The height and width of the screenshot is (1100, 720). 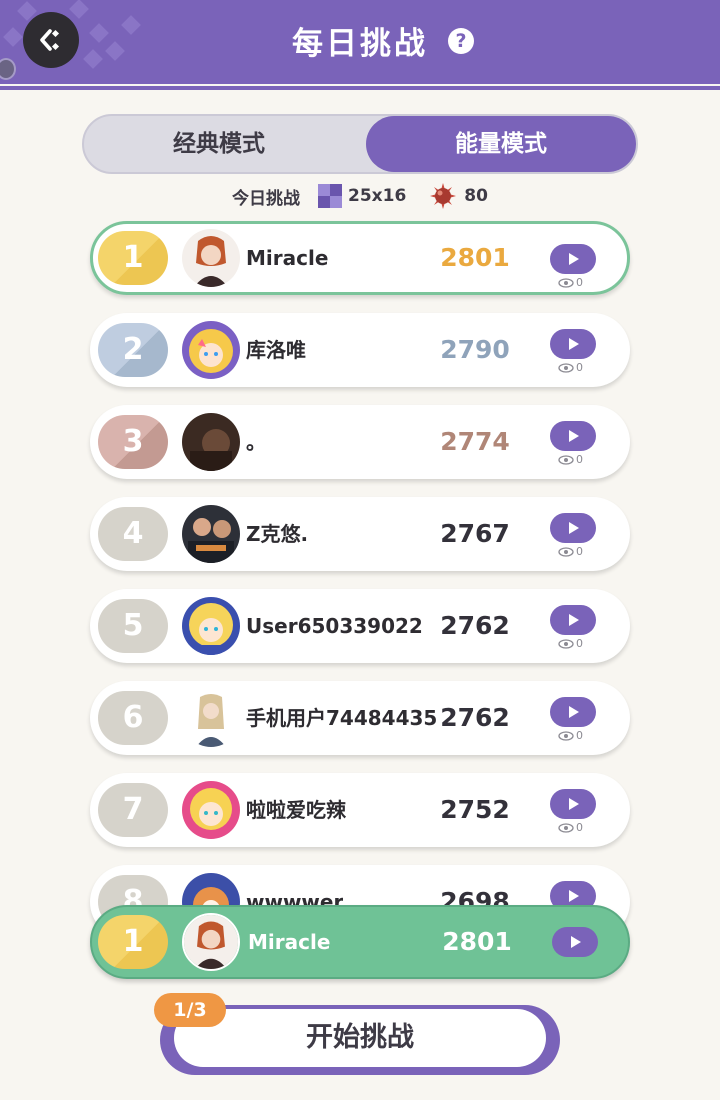 What do you see at coordinates (360, 810) in the screenshot?
I see `leaderboard-row: 7 啦啦爱吃辣 2752 0` at bounding box center [360, 810].